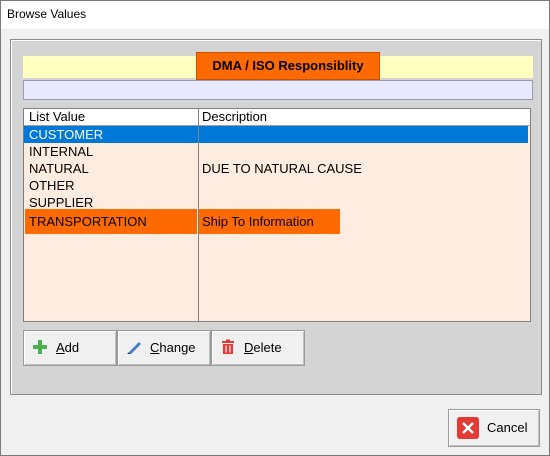 The width and height of the screenshot is (550, 456). Describe the element at coordinates (288, 66) in the screenshot. I see `list-title: DMA / ISO Responsiblity` at that location.